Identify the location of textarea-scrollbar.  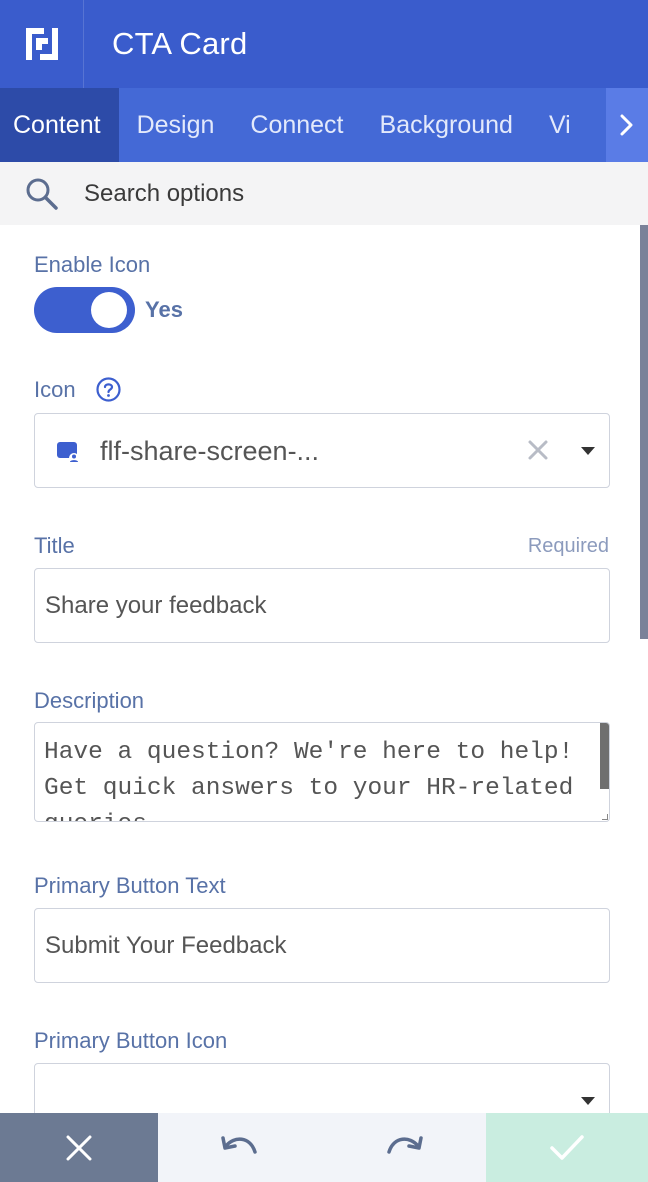
(604, 756).